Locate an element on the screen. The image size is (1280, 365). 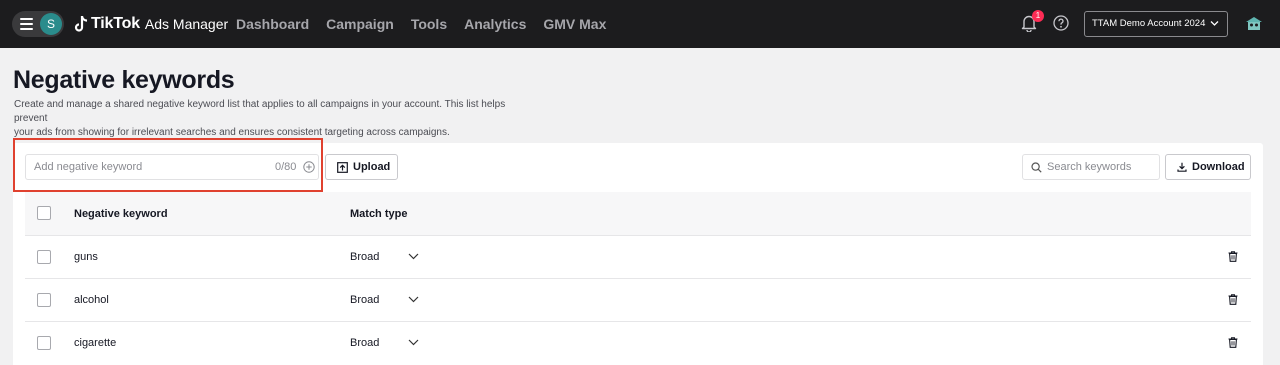
keyword-cell: cigarette is located at coordinates (95, 343).